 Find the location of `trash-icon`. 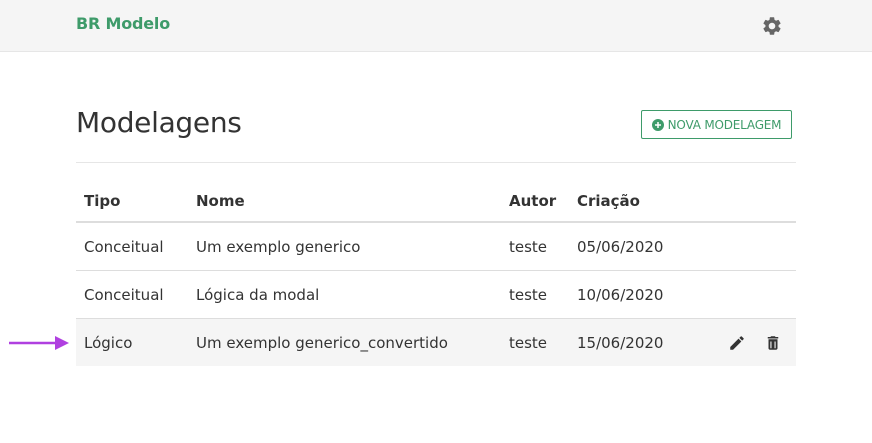

trash-icon is located at coordinates (773, 343).